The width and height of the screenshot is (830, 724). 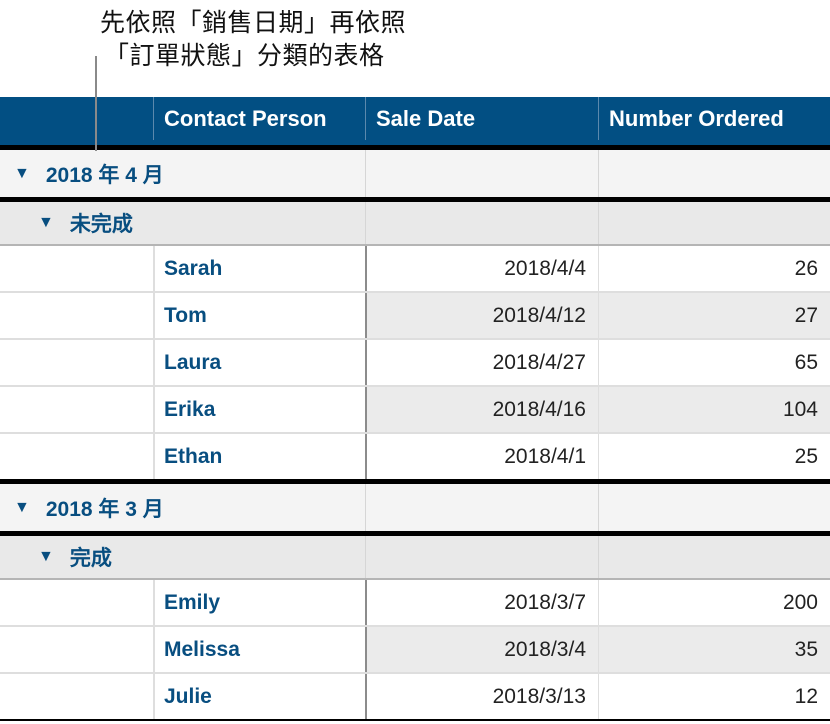 What do you see at coordinates (481, 362) in the screenshot?
I see `date-cell: 2018/4/27` at bounding box center [481, 362].